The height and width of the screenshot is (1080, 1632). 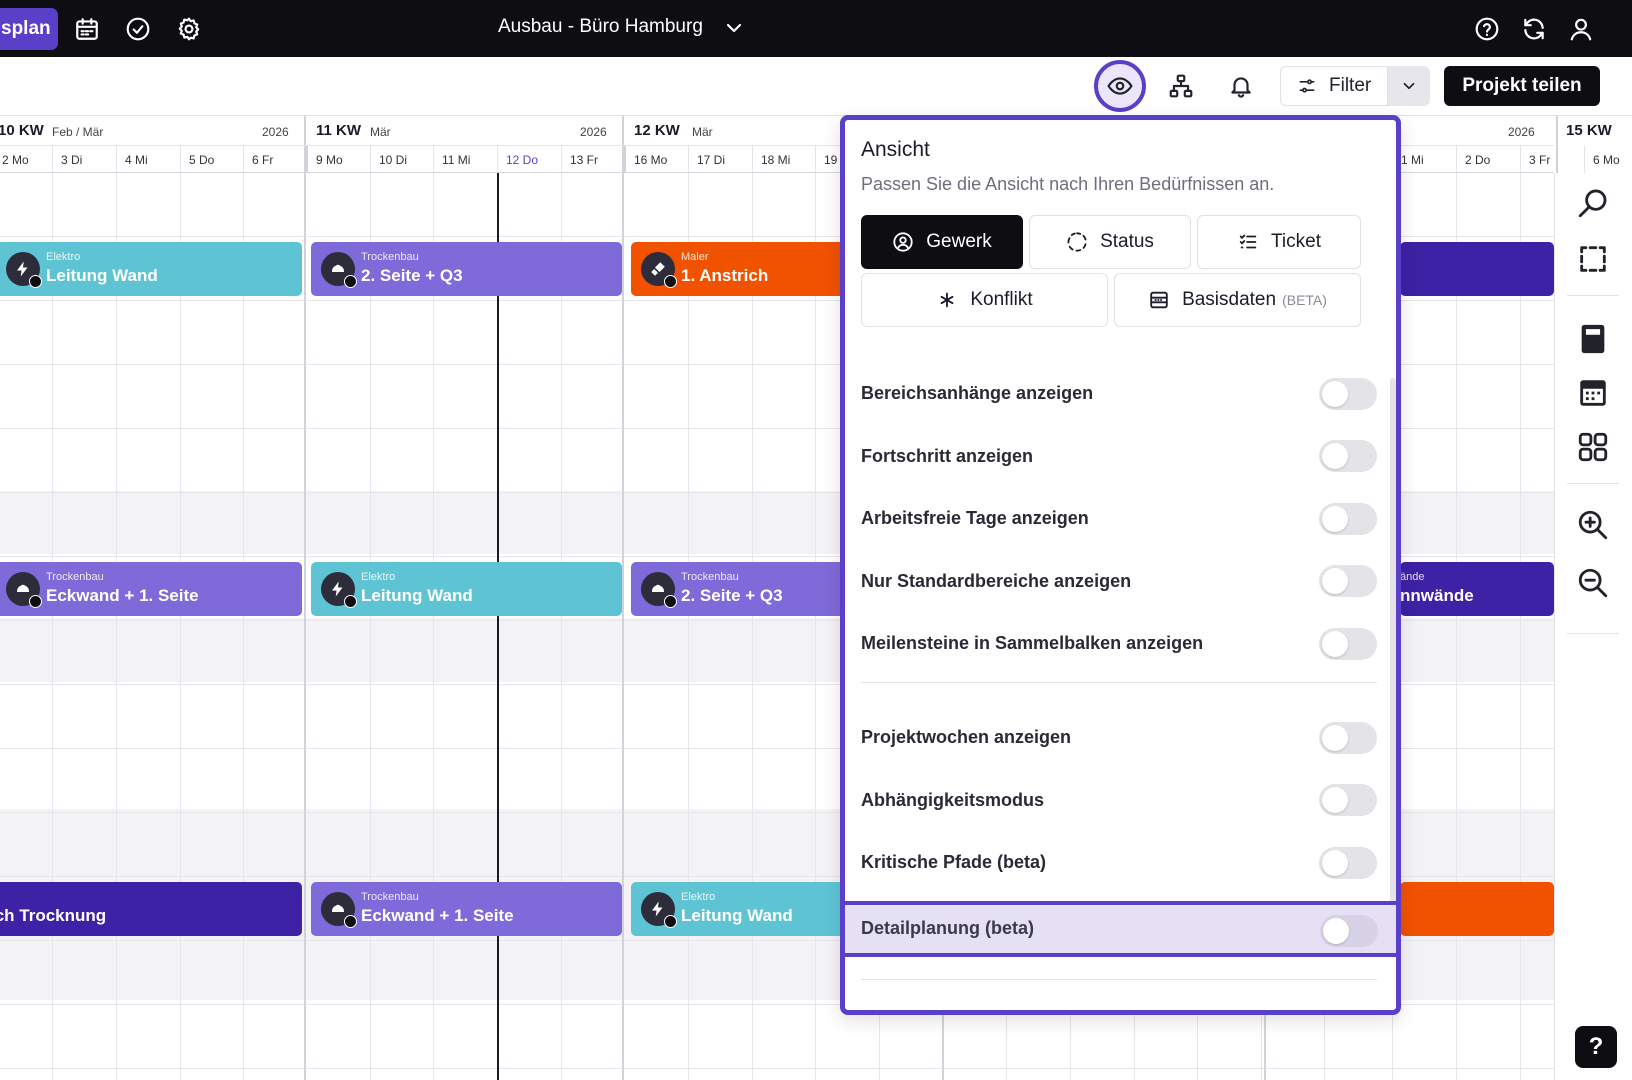 What do you see at coordinates (688, 626) in the screenshot?
I see `column-divider` at bounding box center [688, 626].